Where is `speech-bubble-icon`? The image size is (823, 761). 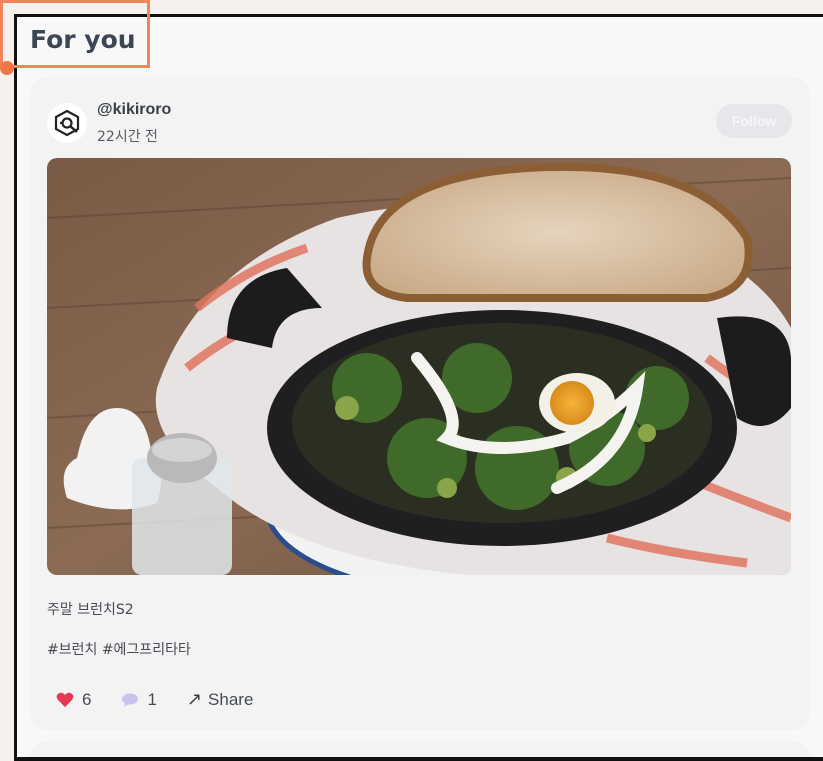 speech-bubble-icon is located at coordinates (130, 700).